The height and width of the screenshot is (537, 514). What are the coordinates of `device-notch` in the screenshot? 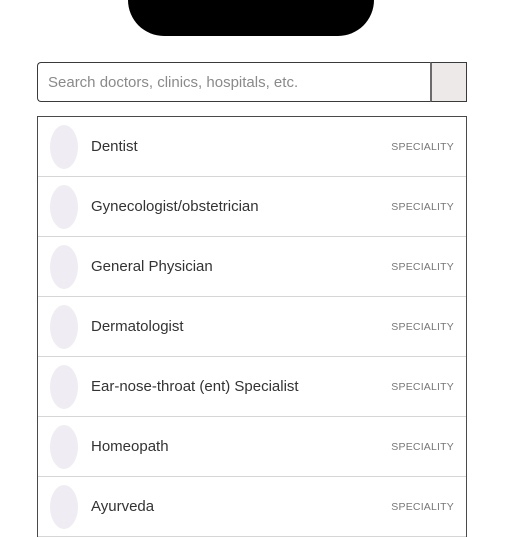 It's located at (251, 18).